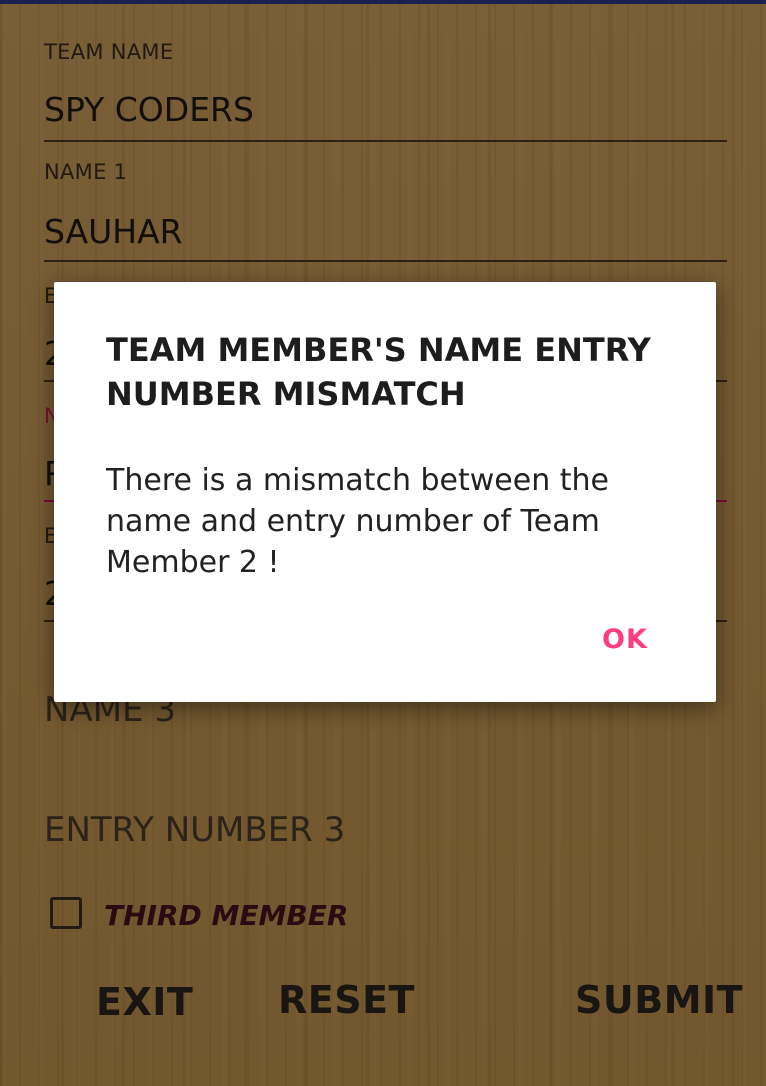 The width and height of the screenshot is (766, 1086). I want to click on dialog-title: TEAM MEMBER'S NAME ENTRY NUMBER MISMATCH, so click(378, 372).